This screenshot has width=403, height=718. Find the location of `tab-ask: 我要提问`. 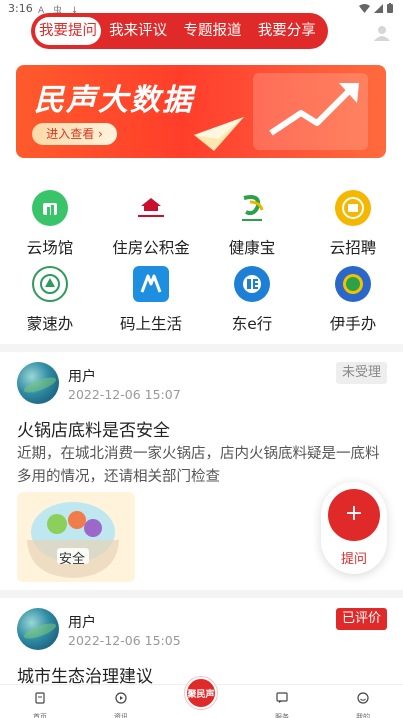

tab-ask: 我要提问 is located at coordinates (68, 31).